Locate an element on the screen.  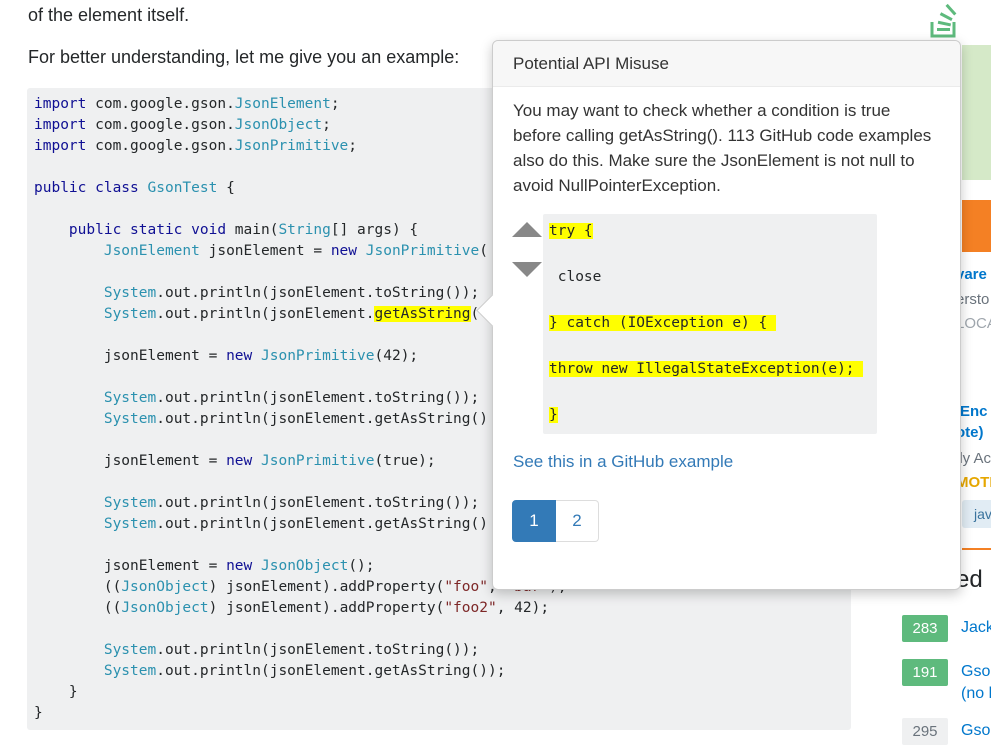
upvote-arrow-icon is located at coordinates (527, 229).